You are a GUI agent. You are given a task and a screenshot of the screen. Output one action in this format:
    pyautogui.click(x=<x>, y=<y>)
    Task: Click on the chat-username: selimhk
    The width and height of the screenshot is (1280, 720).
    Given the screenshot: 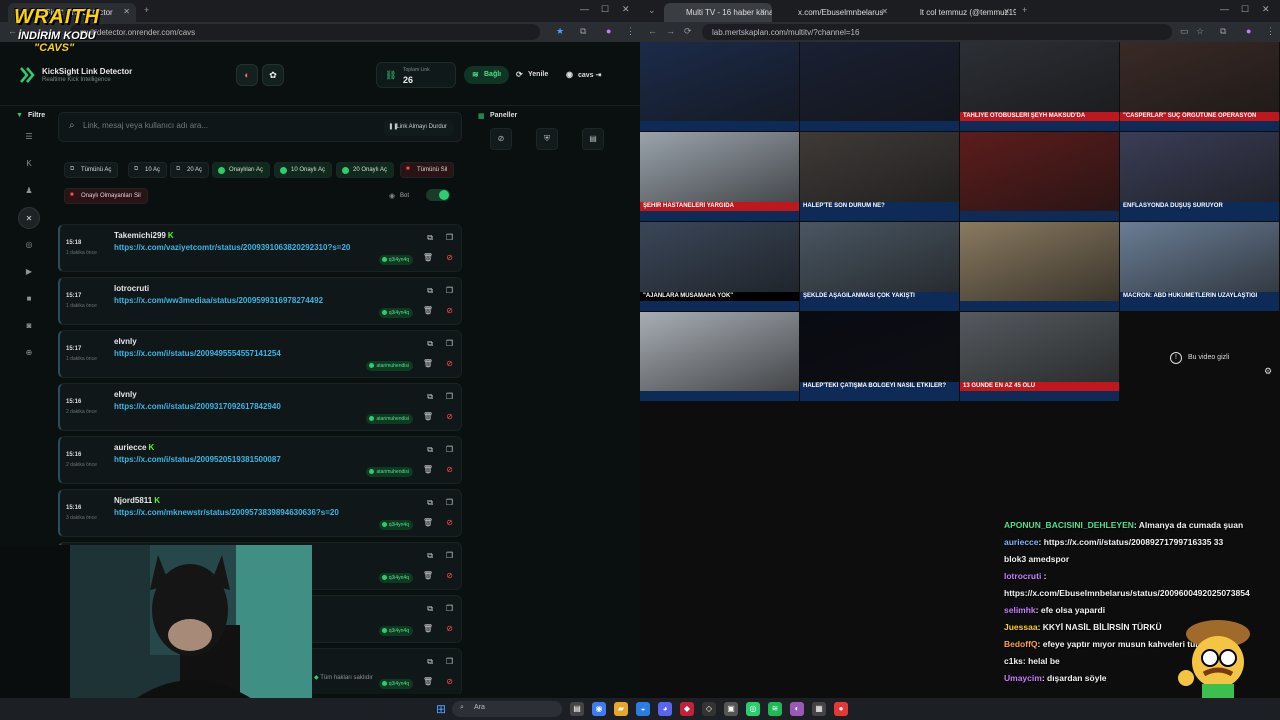 What is the action you would take?
    pyautogui.click(x=1020, y=610)
    